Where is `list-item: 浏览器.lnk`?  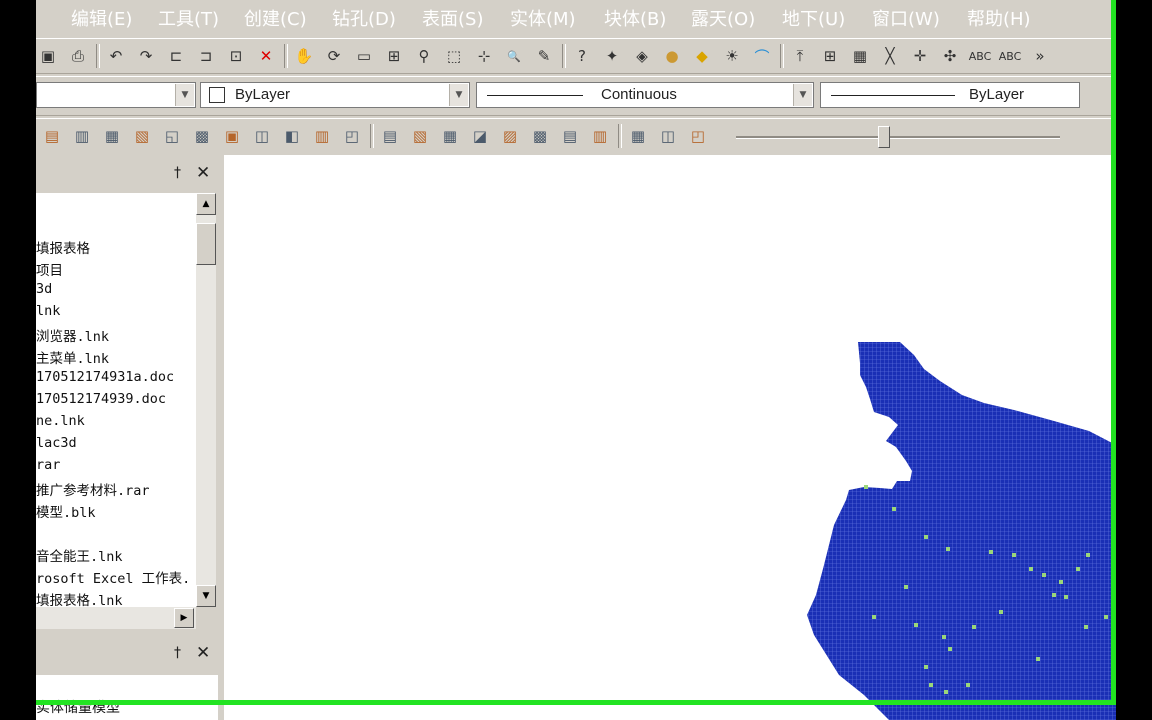 list-item: 浏览器.lnk is located at coordinates (72, 335).